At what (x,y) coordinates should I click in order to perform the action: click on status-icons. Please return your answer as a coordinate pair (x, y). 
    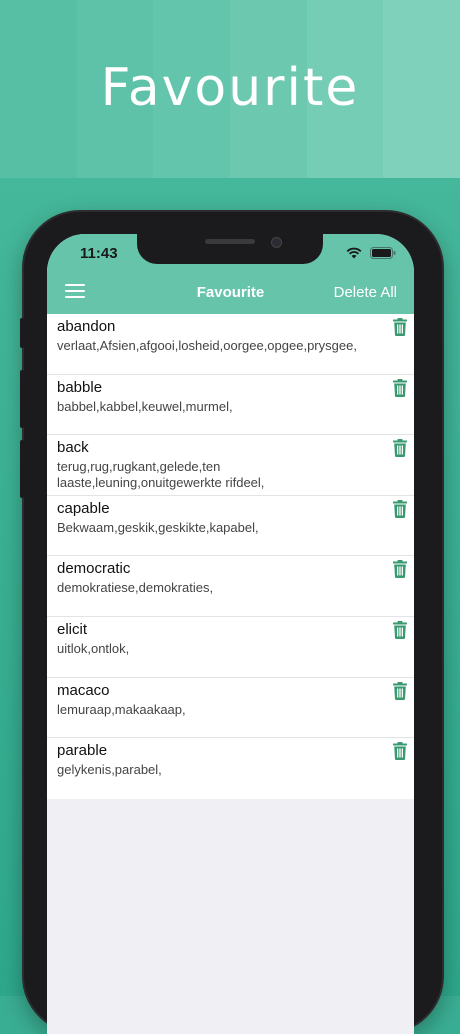
    Looking at the image, I should click on (371, 253).